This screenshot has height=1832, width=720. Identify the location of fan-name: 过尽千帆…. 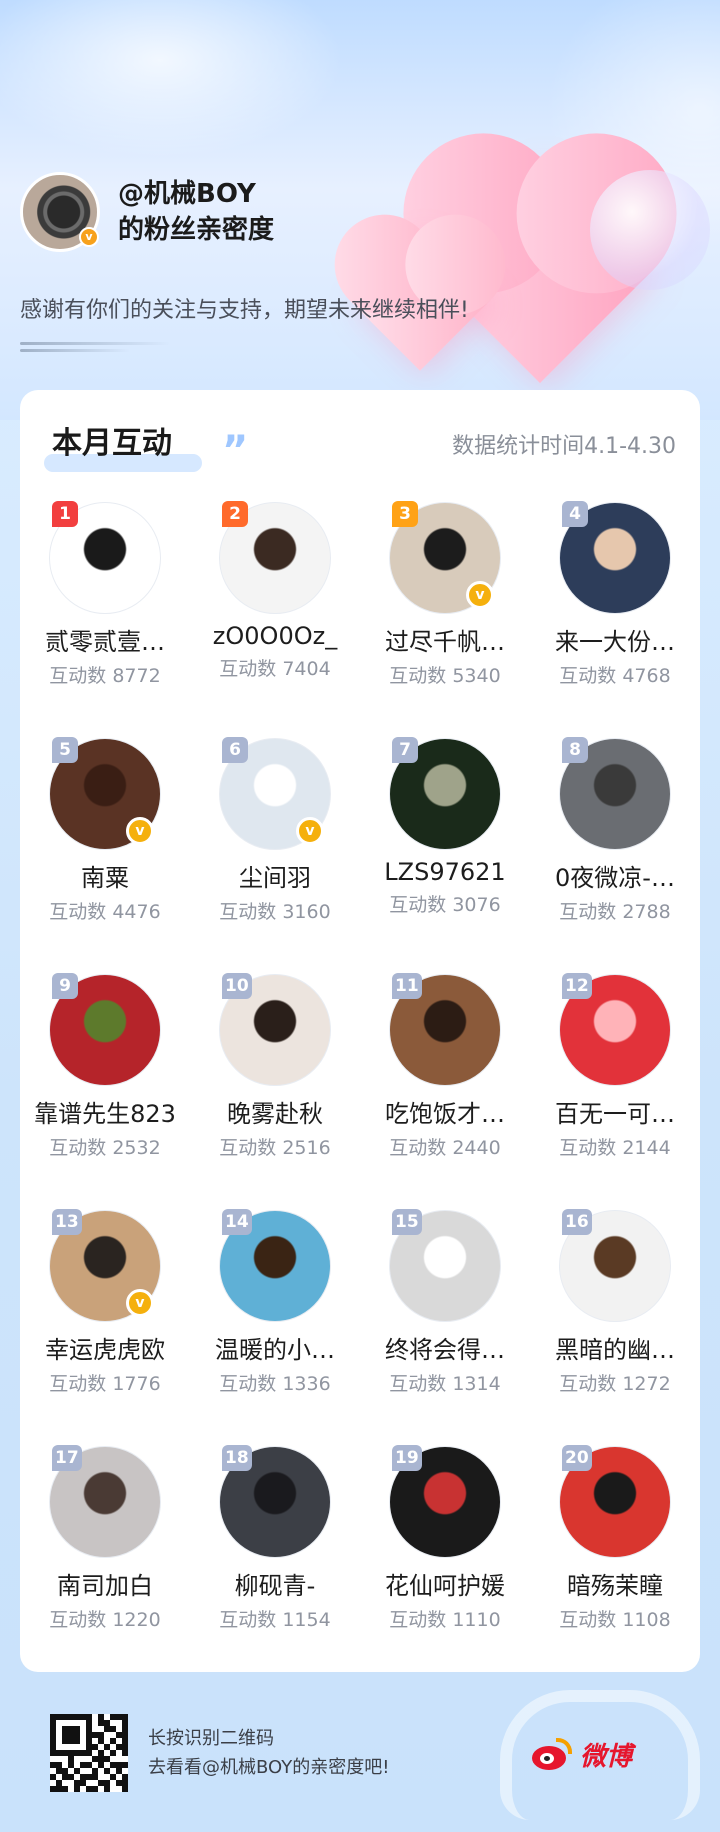
(445, 639).